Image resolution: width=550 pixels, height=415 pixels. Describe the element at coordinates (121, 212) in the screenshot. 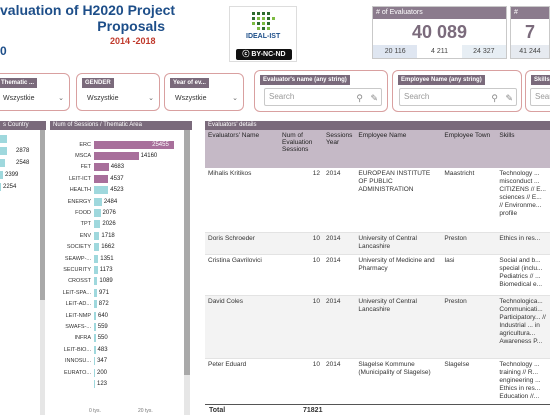

I see `thematic-bar-row: FOOD 2076` at that location.